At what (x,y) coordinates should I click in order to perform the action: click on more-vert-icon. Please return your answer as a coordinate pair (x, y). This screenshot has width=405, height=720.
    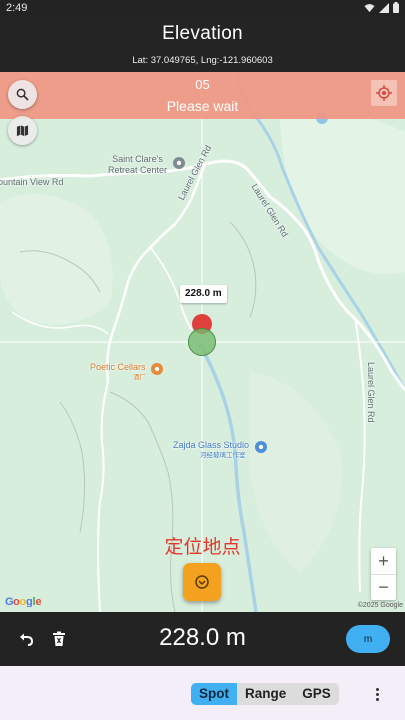
    Looking at the image, I should click on (377, 694).